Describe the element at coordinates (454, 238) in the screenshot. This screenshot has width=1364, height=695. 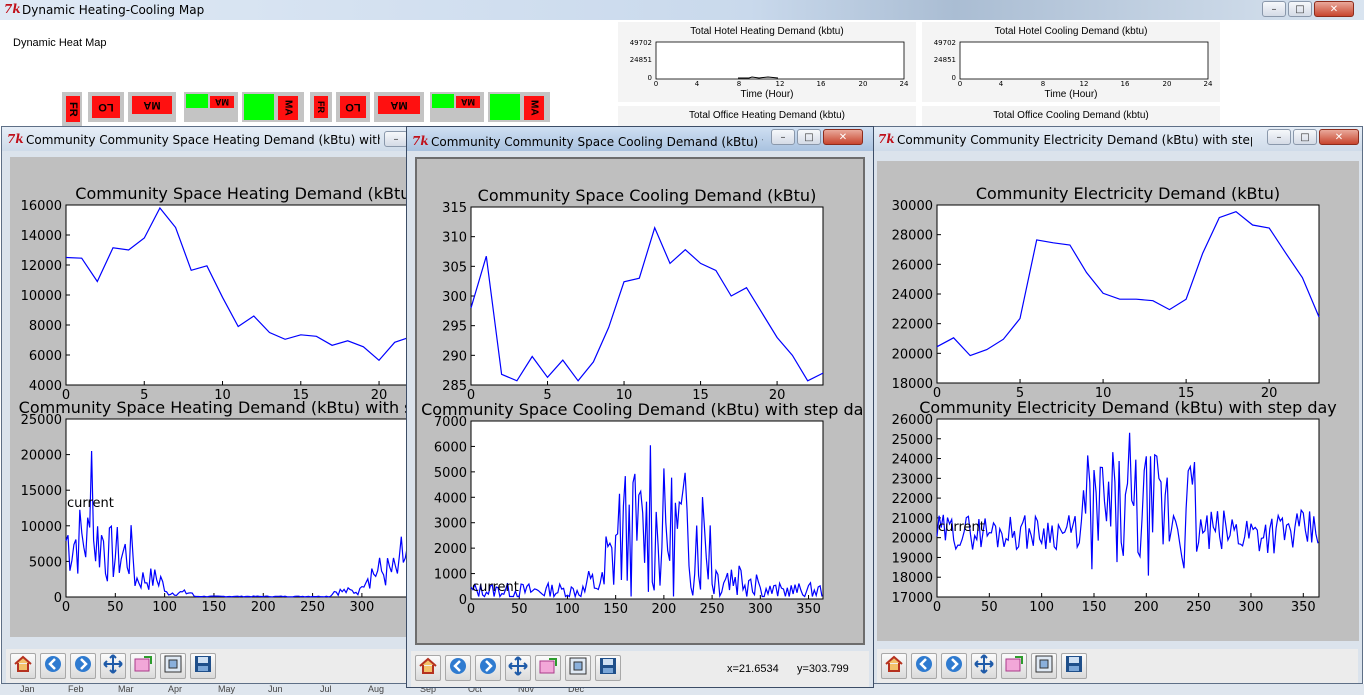
I see `y-tick-label: 310` at that location.